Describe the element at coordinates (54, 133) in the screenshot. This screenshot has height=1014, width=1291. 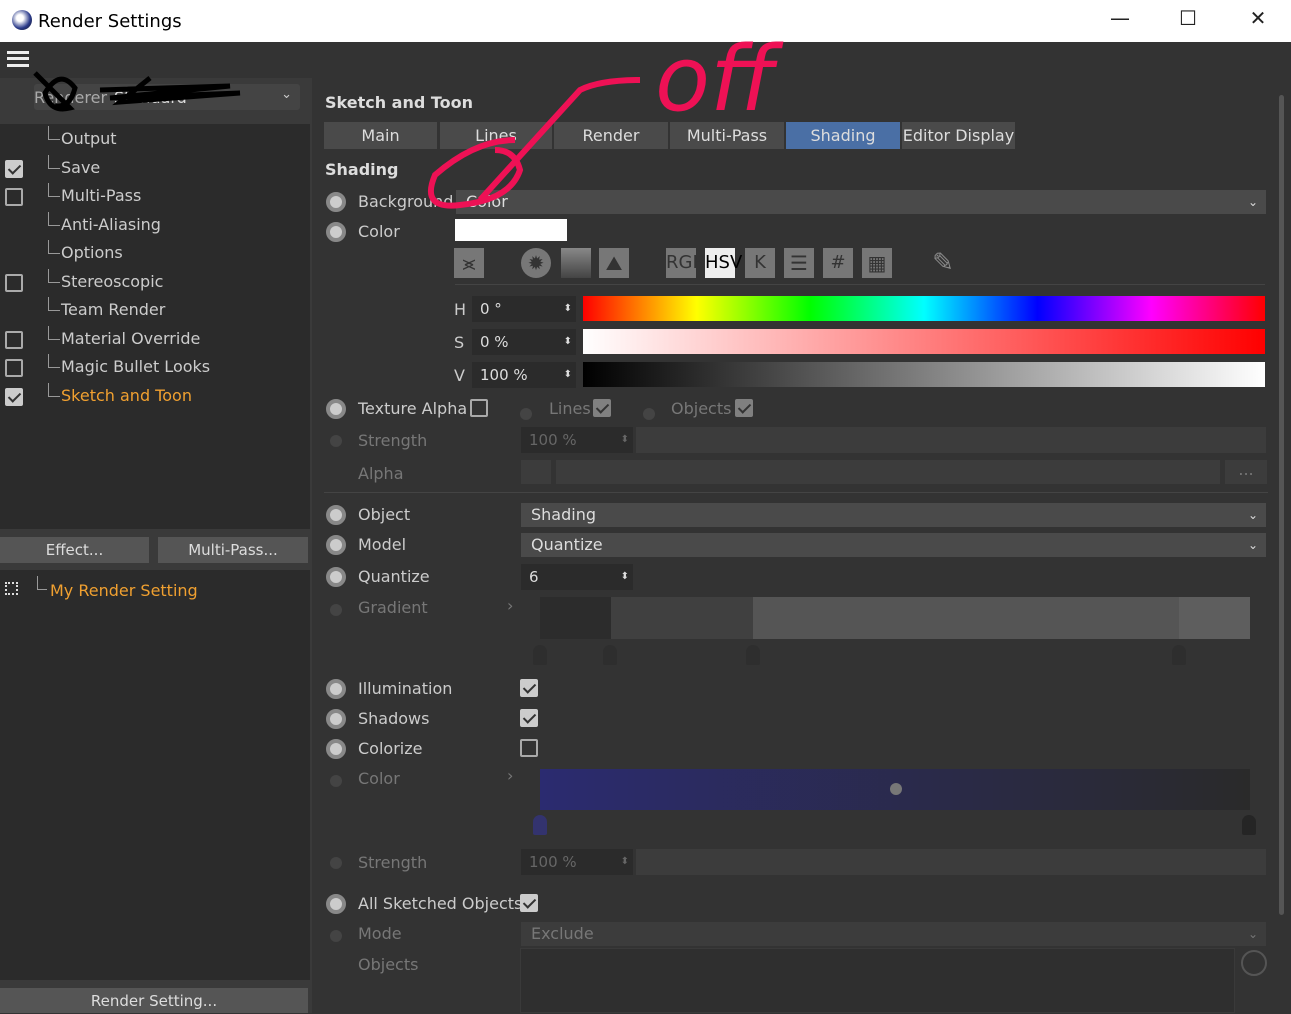
I see `tree-line` at that location.